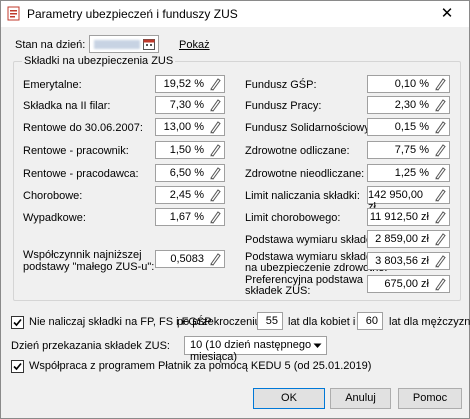 This screenshot has width=470, height=419. Describe the element at coordinates (313, 240) in the screenshot. I see `podstawa-wymiaru-label: Podstawa wymiaru składek:` at that location.